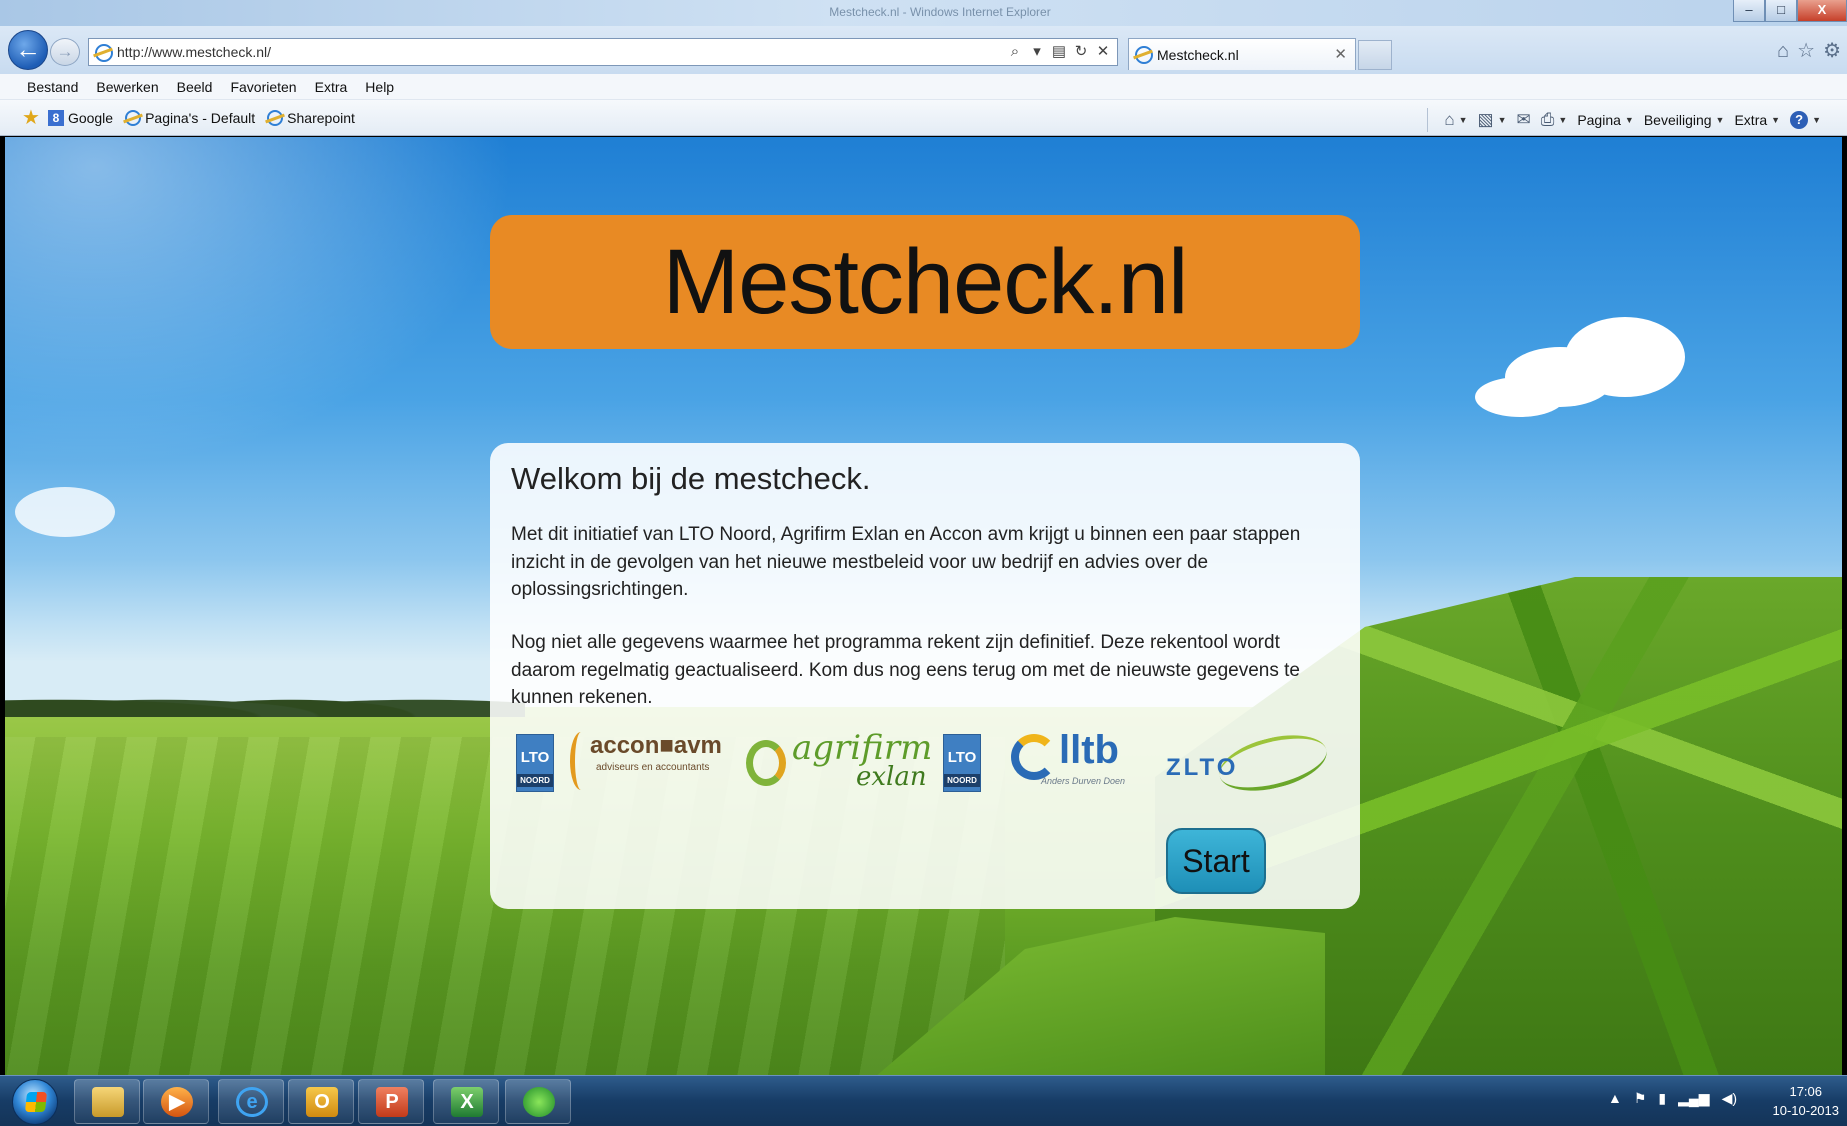 This screenshot has width=1847, height=1126. Describe the element at coordinates (1076, 761) in the screenshot. I see `lltb-logo: lltb Anders Durven Doen` at that location.